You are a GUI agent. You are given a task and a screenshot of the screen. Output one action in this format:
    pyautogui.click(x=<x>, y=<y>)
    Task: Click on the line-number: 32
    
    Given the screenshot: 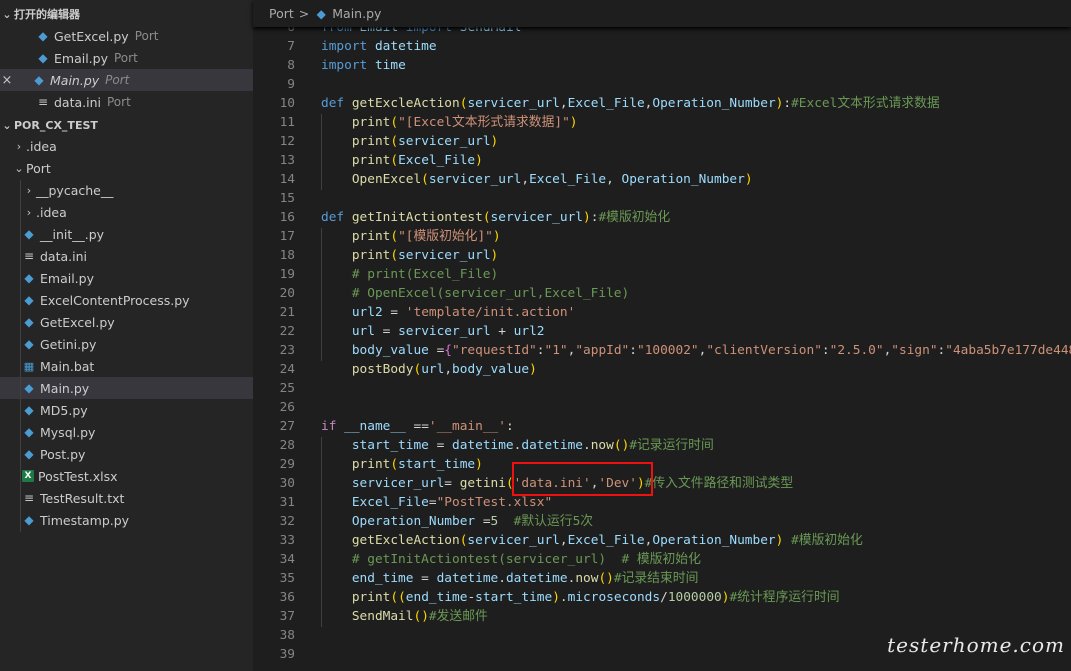 What is the action you would take?
    pyautogui.click(x=287, y=521)
    